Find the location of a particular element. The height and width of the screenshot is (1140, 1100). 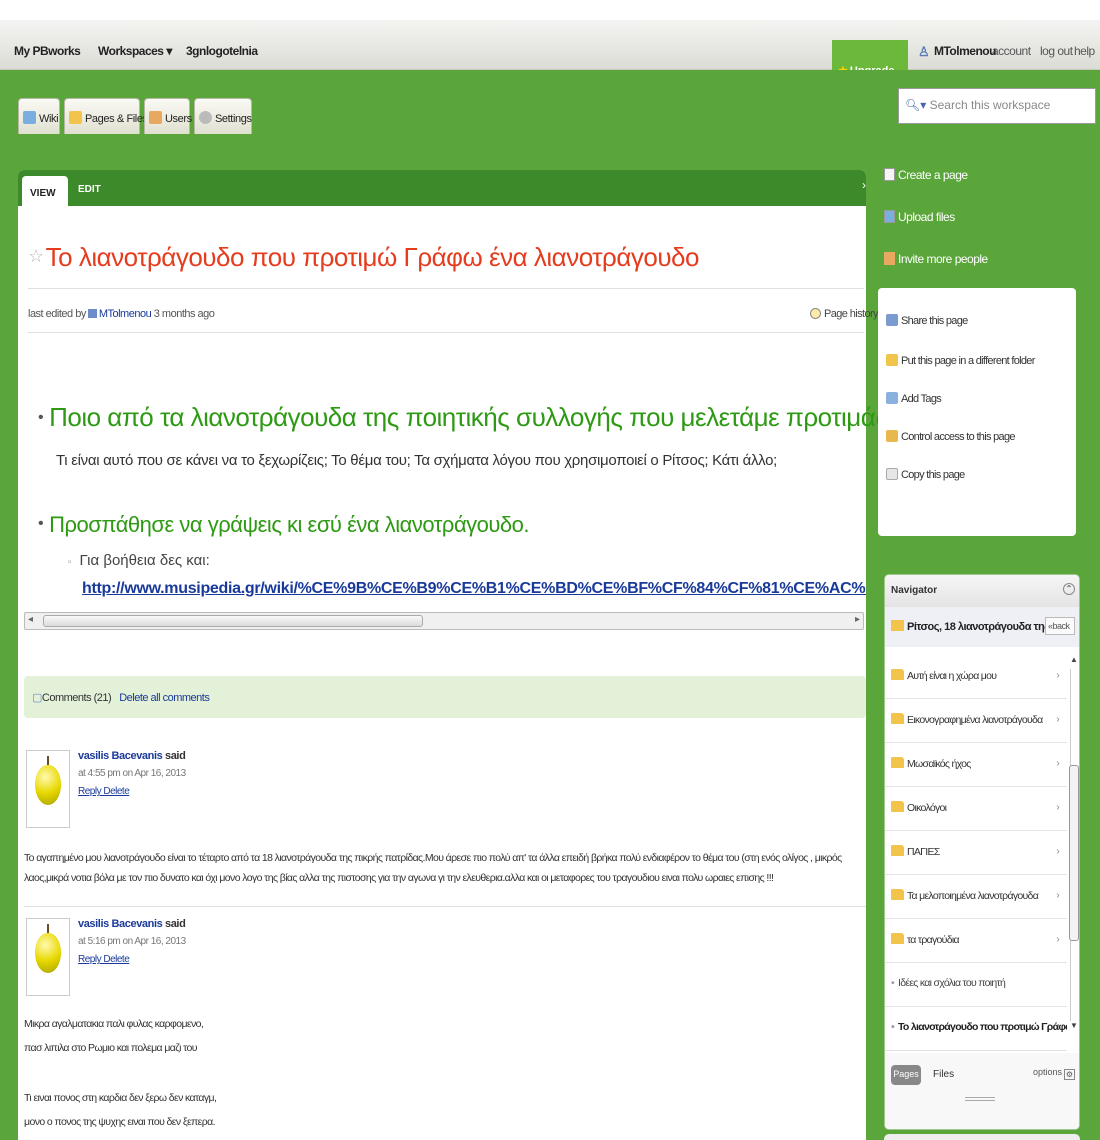

files-toggle: Files is located at coordinates (943, 1074).